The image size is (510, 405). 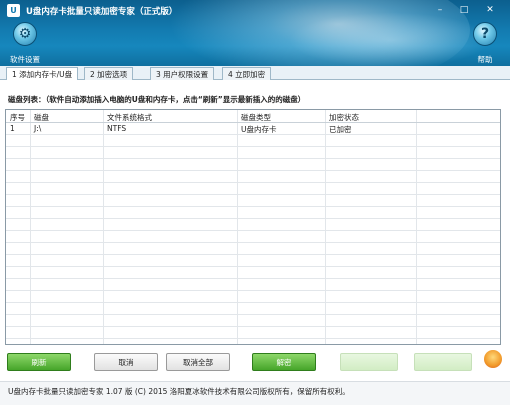 I want to click on row-1-encrypt-status: 已加密, so click(x=340, y=129).